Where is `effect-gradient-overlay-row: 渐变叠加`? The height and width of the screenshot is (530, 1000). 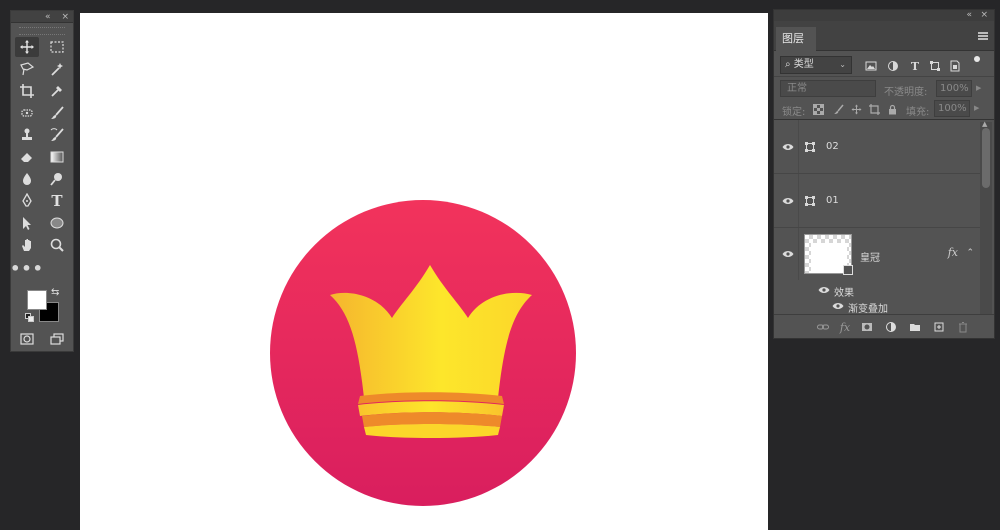 effect-gradient-overlay-row: 渐变叠加 is located at coordinates (877, 306).